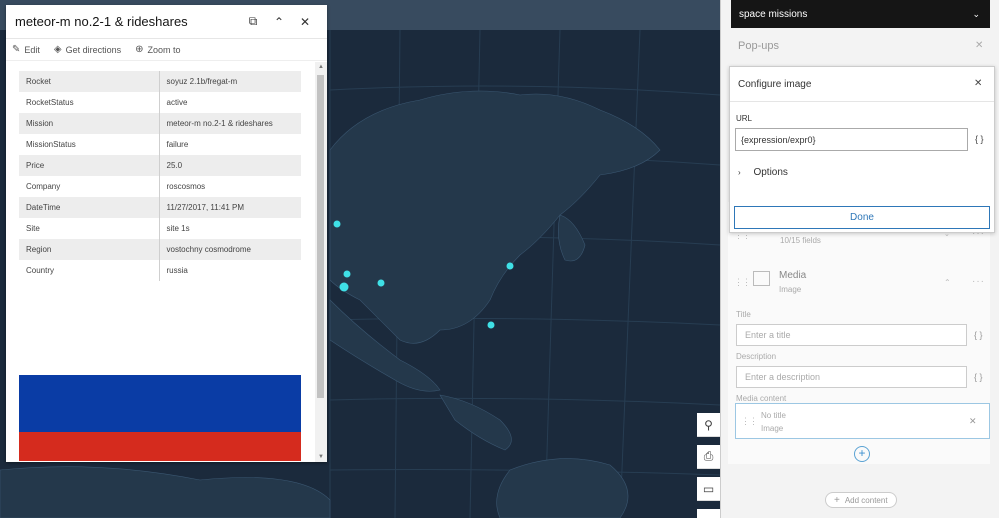  I want to click on attribute-value: 11/27/2017, 11:41 PM, so click(230, 207).